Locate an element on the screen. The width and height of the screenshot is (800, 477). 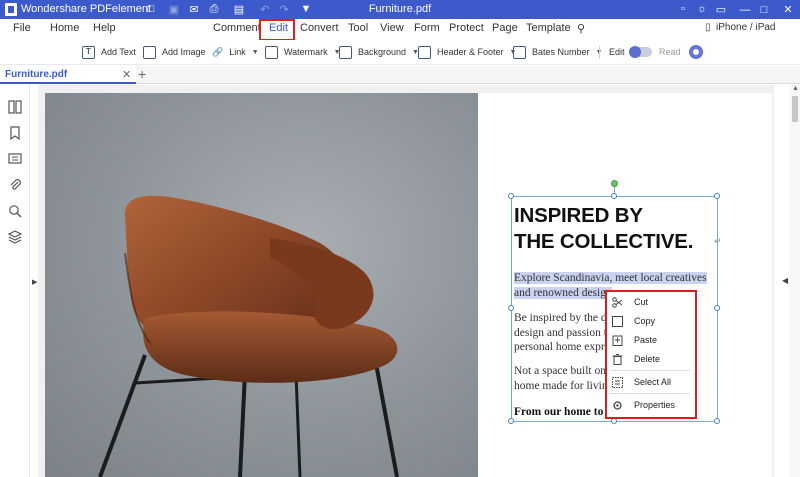
bookmark-icon is located at coordinates (15, 133).